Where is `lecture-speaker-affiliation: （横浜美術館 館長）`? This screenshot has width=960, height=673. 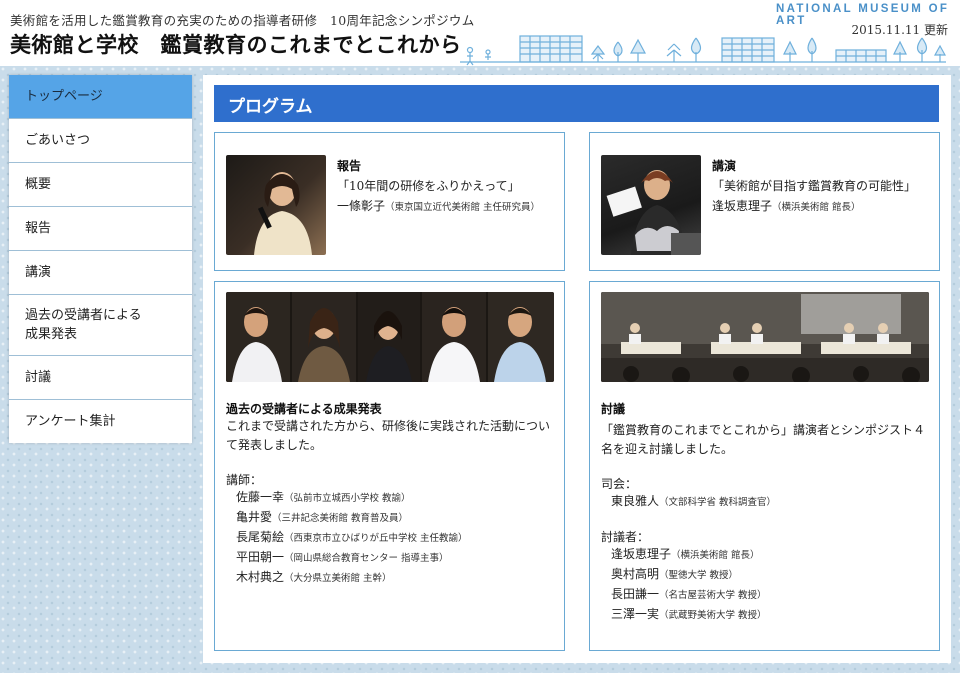
lecture-speaker-affiliation: （横浜美術館 館長） is located at coordinates (816, 207).